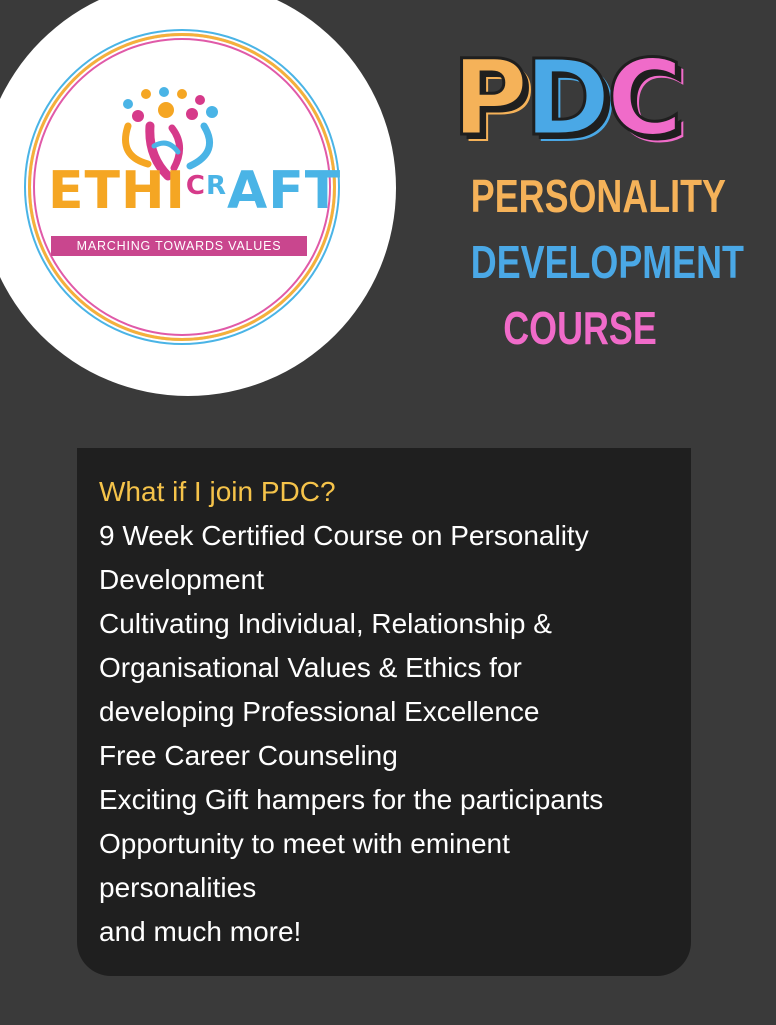 The image size is (776, 1025). What do you see at coordinates (325, 623) in the screenshot?
I see `card-line: Cultivating Individual, Relationship &` at bounding box center [325, 623].